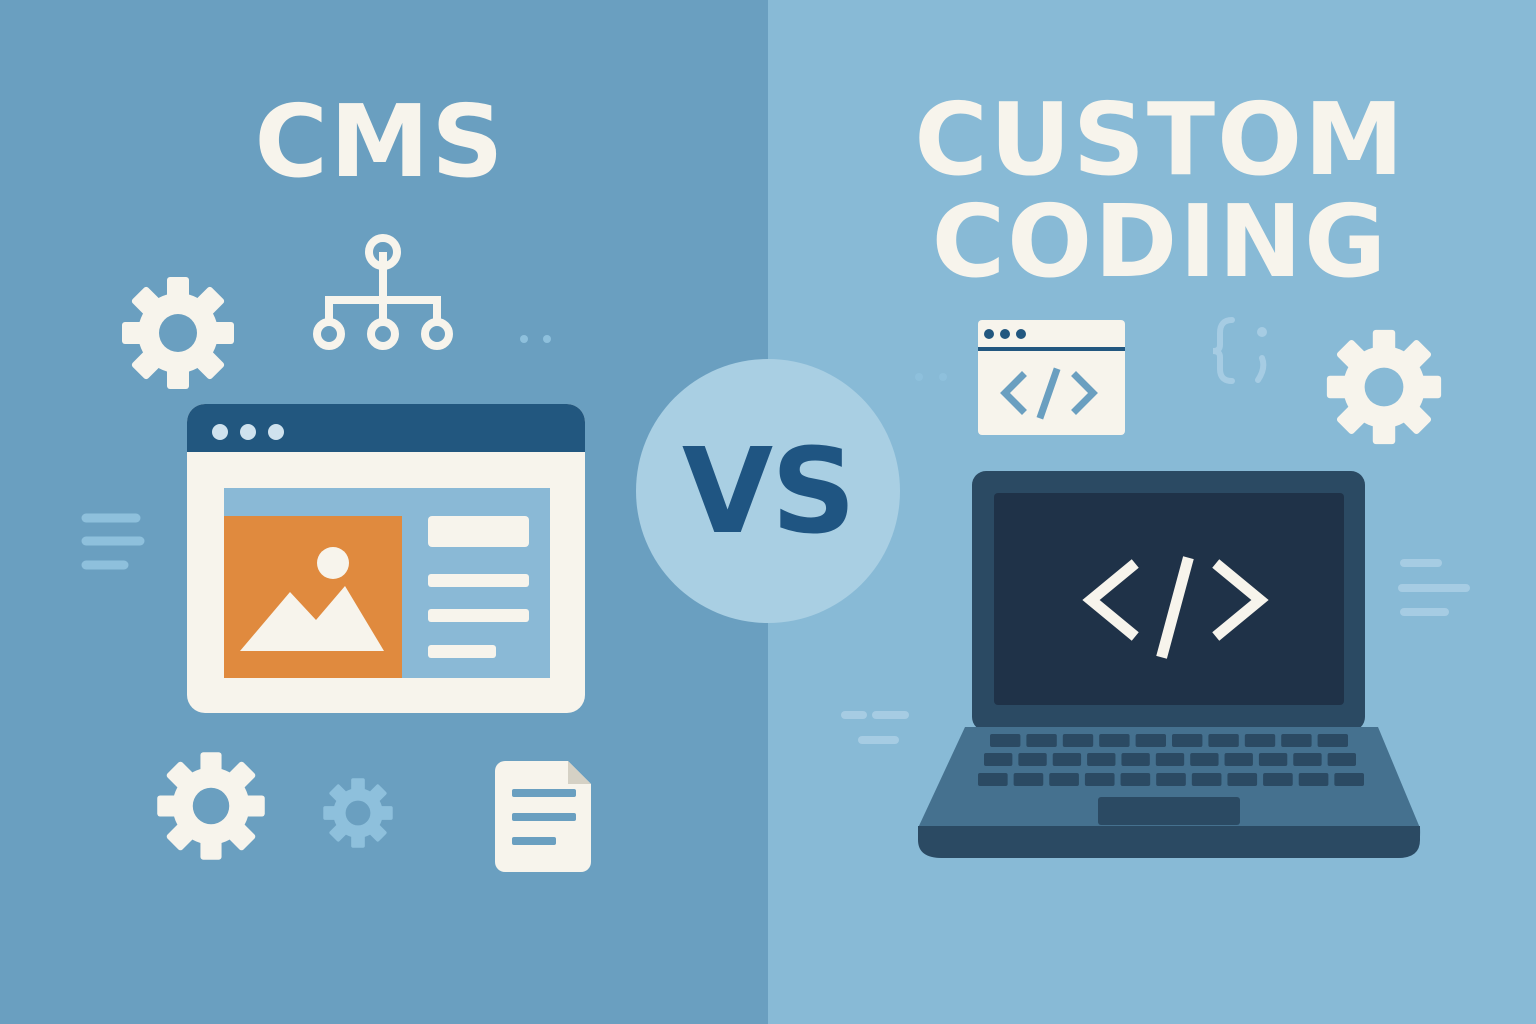 This screenshot has width=1536, height=1024. I want to click on code-browser-window, so click(1051, 377).